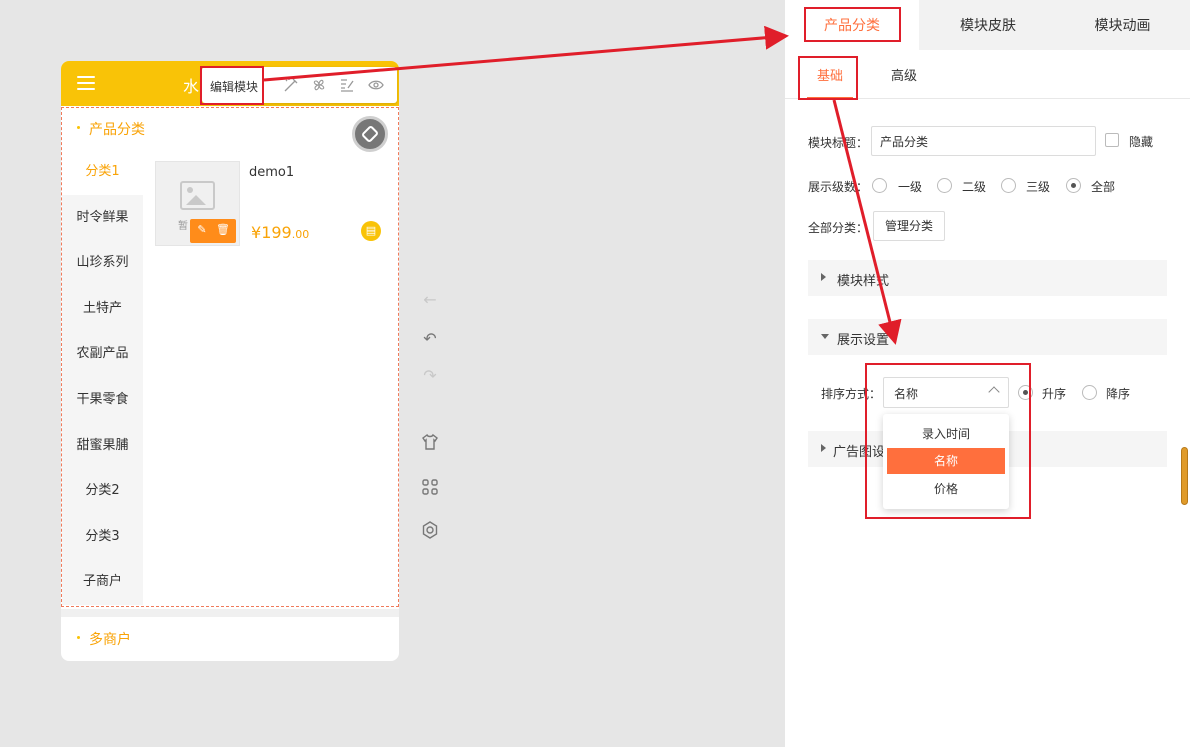  What do you see at coordinates (867, 222) in the screenshot?
I see `arrow-to-display-settings` at bounding box center [867, 222].